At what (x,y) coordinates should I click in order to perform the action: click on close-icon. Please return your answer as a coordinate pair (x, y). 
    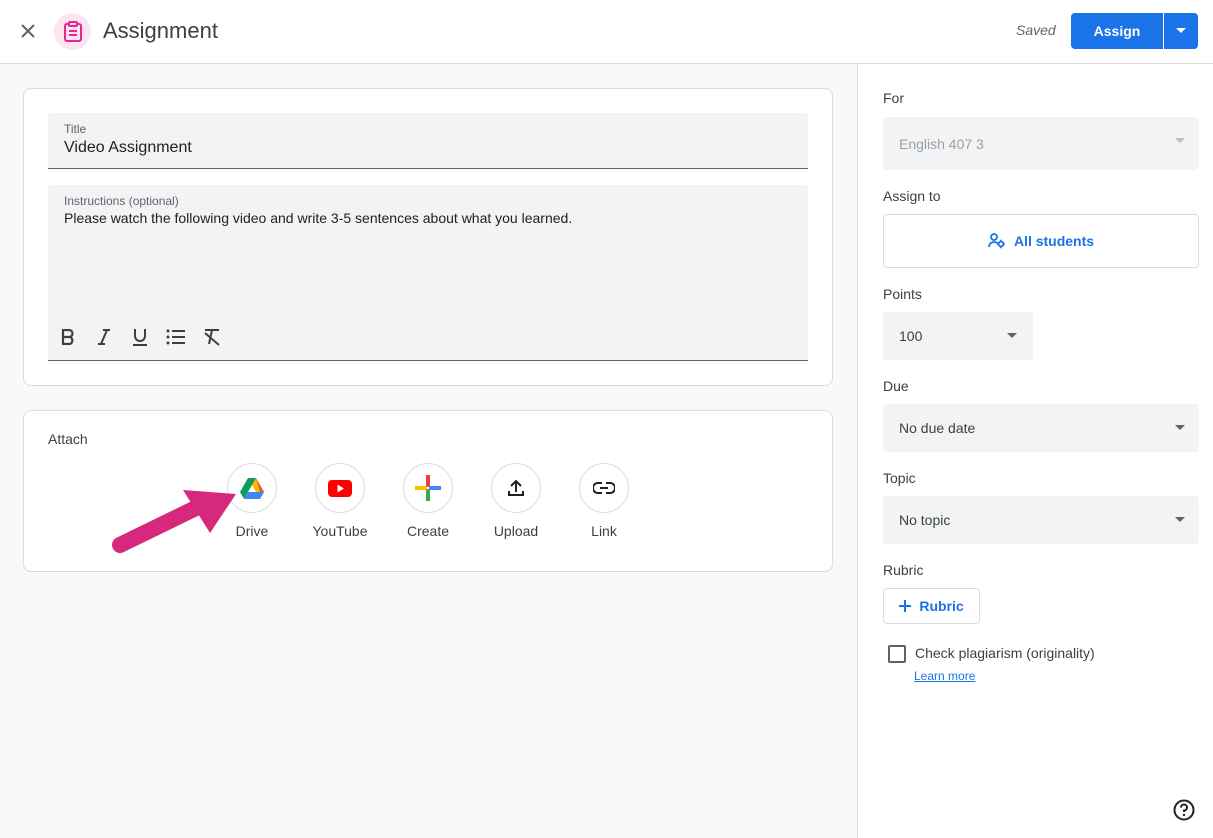
    Looking at the image, I should click on (28, 31).